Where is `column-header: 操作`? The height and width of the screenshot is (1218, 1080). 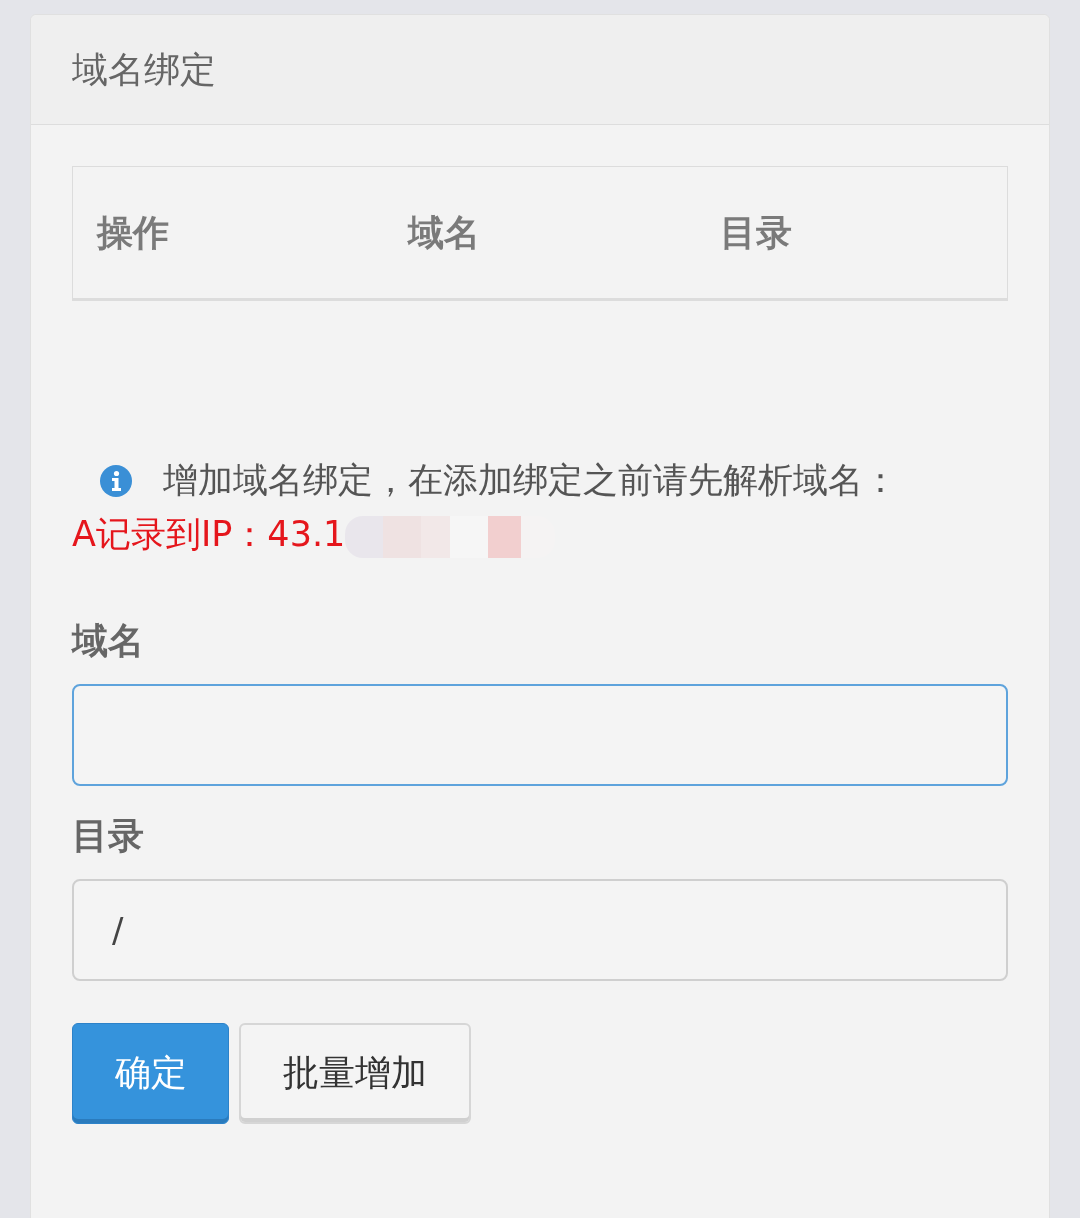
column-header: 操作 is located at coordinates (133, 232).